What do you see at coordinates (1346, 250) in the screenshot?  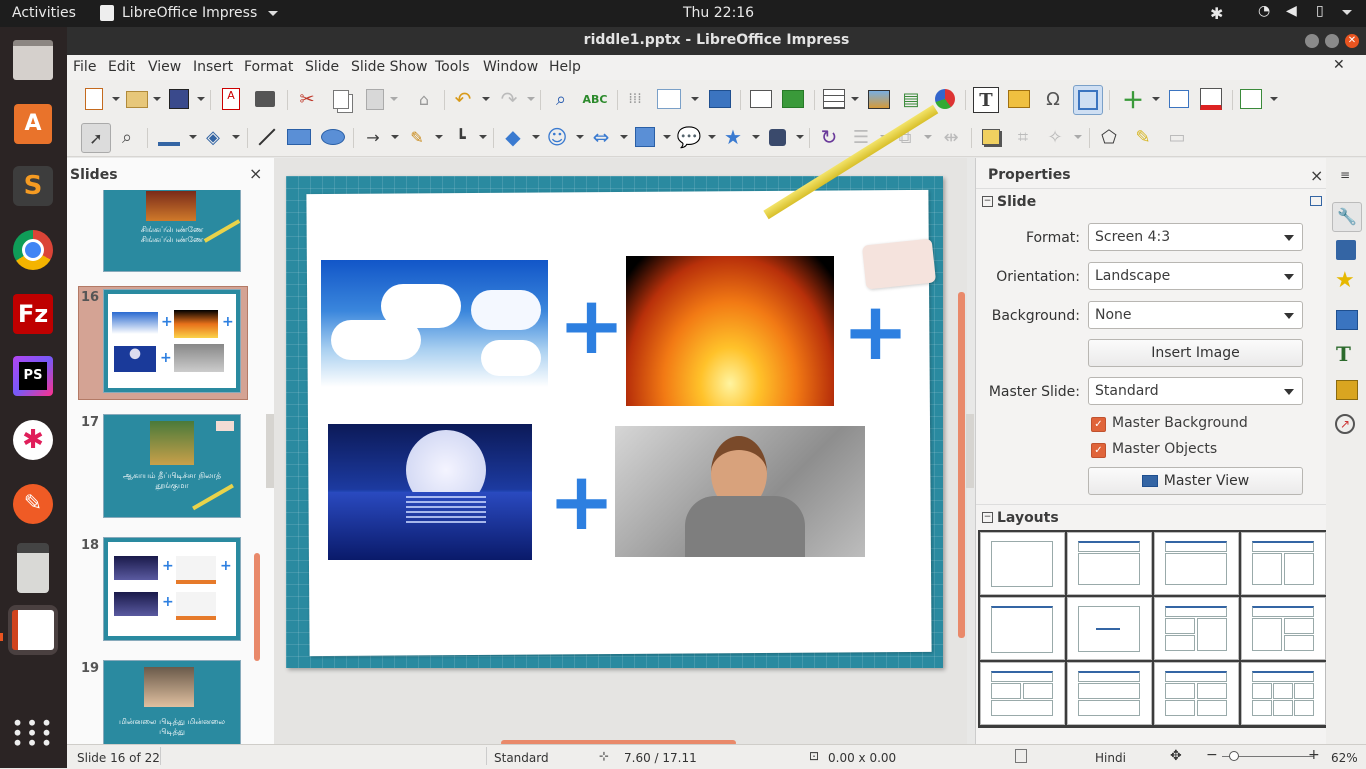 I see `slide-transition-tab-icon` at bounding box center [1346, 250].